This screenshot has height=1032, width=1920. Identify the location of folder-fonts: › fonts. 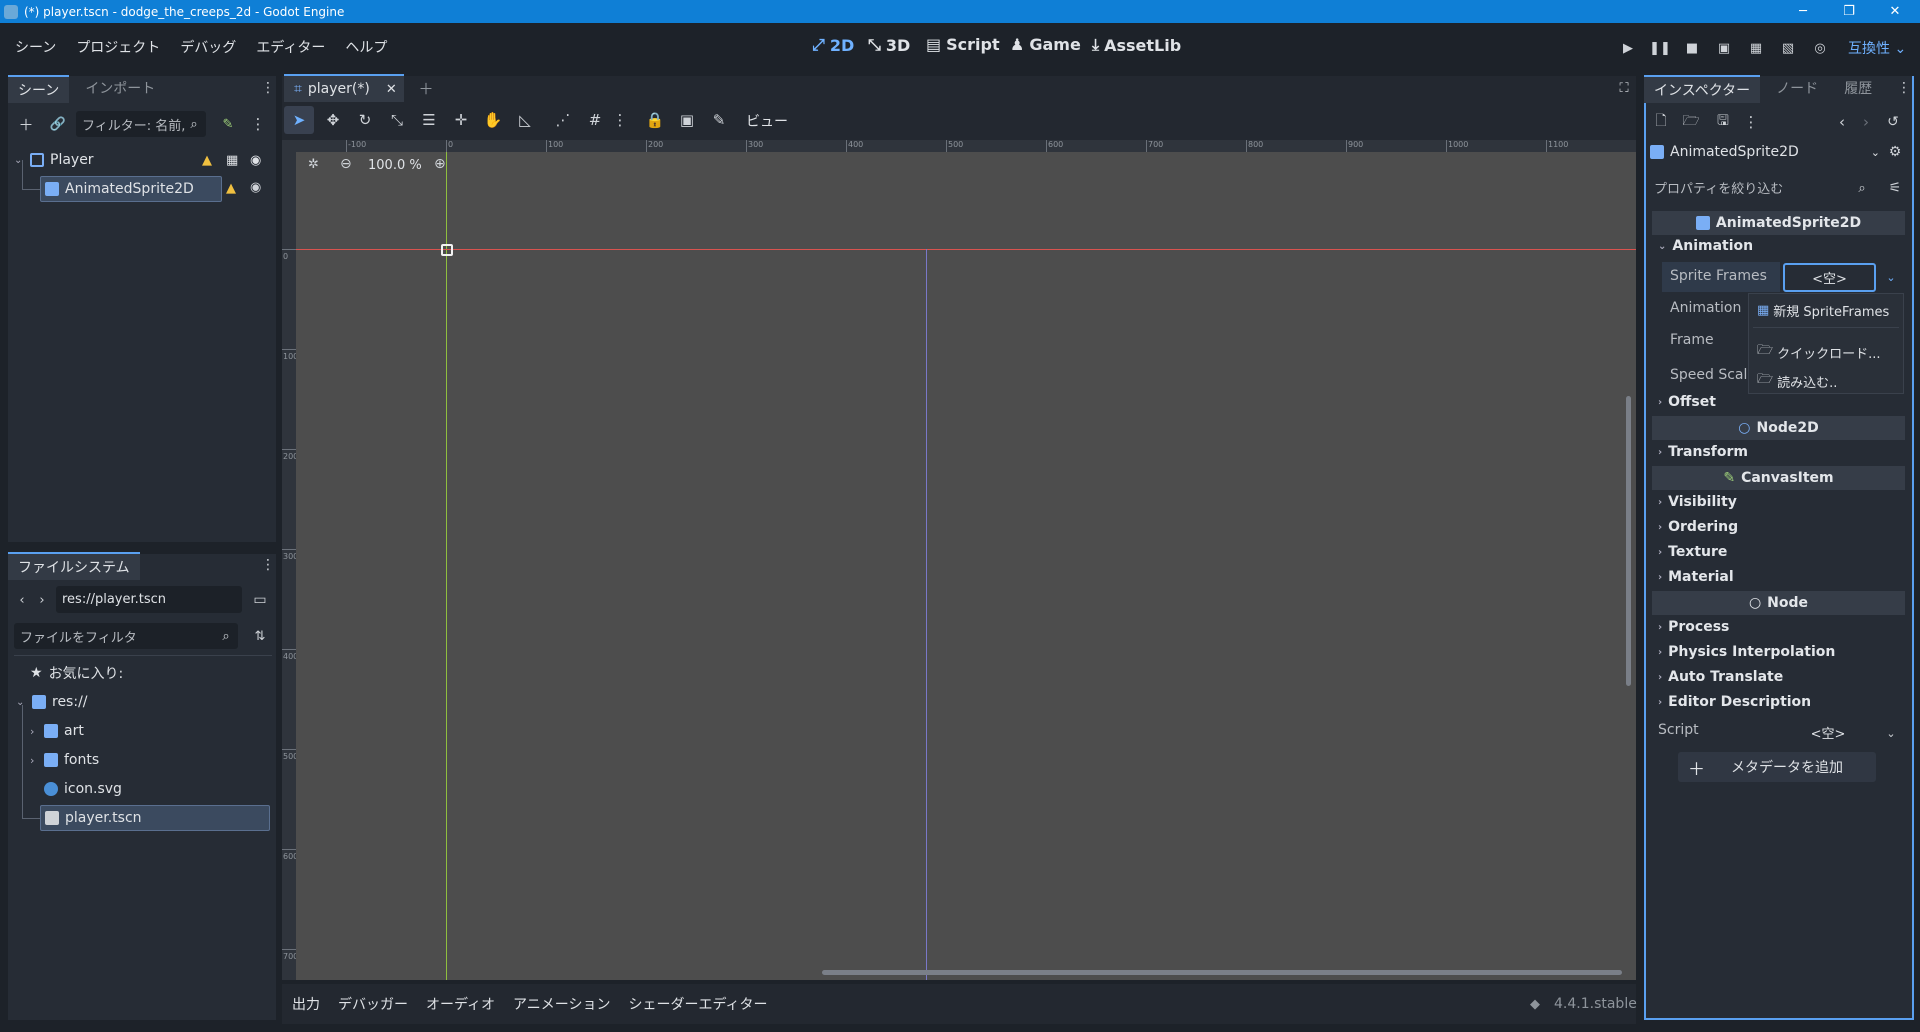
(64, 760).